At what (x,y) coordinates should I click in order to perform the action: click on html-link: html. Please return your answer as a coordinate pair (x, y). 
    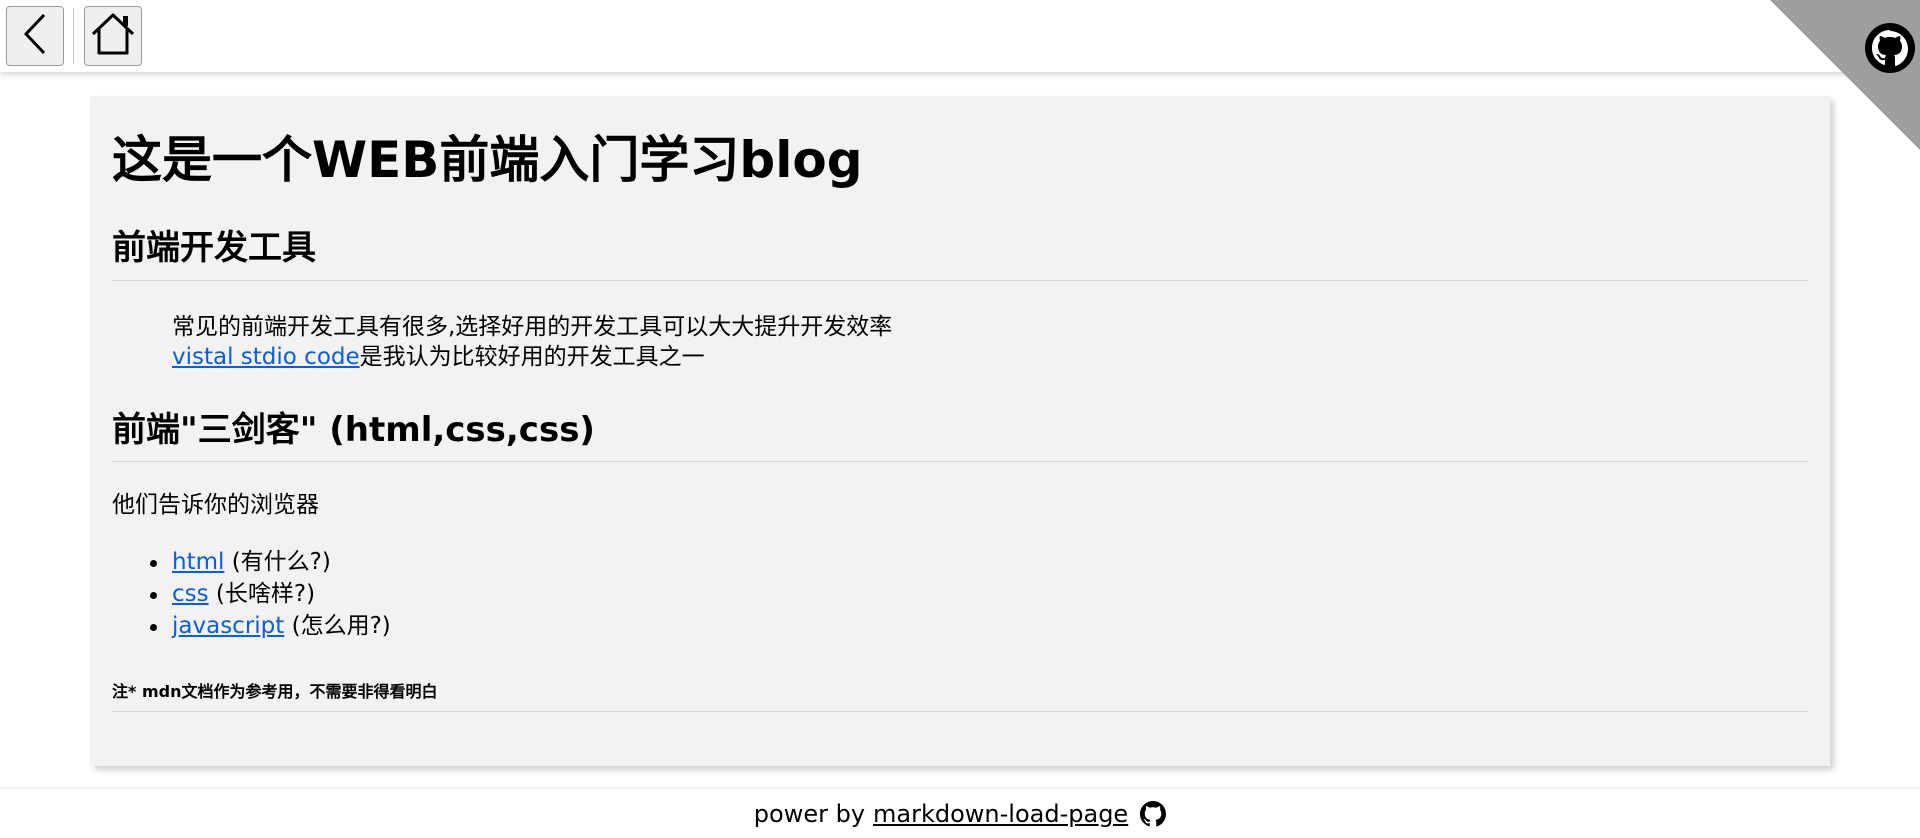
    Looking at the image, I should click on (198, 562).